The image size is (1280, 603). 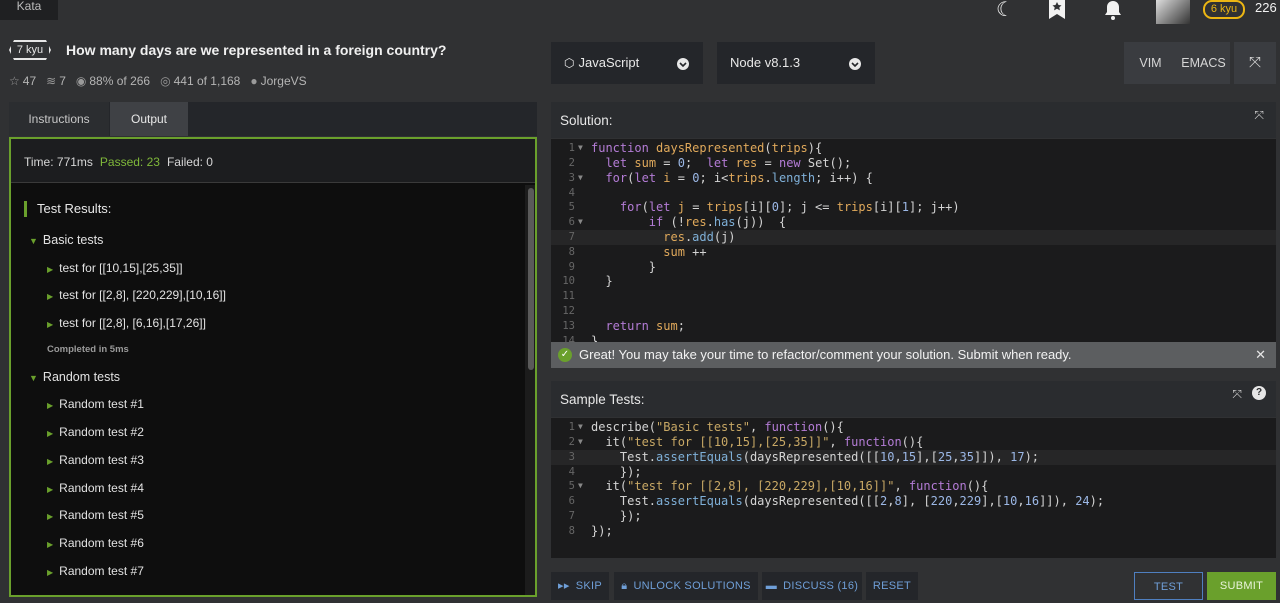 I want to click on passed-count: Passed: 23, so click(x=129, y=162).